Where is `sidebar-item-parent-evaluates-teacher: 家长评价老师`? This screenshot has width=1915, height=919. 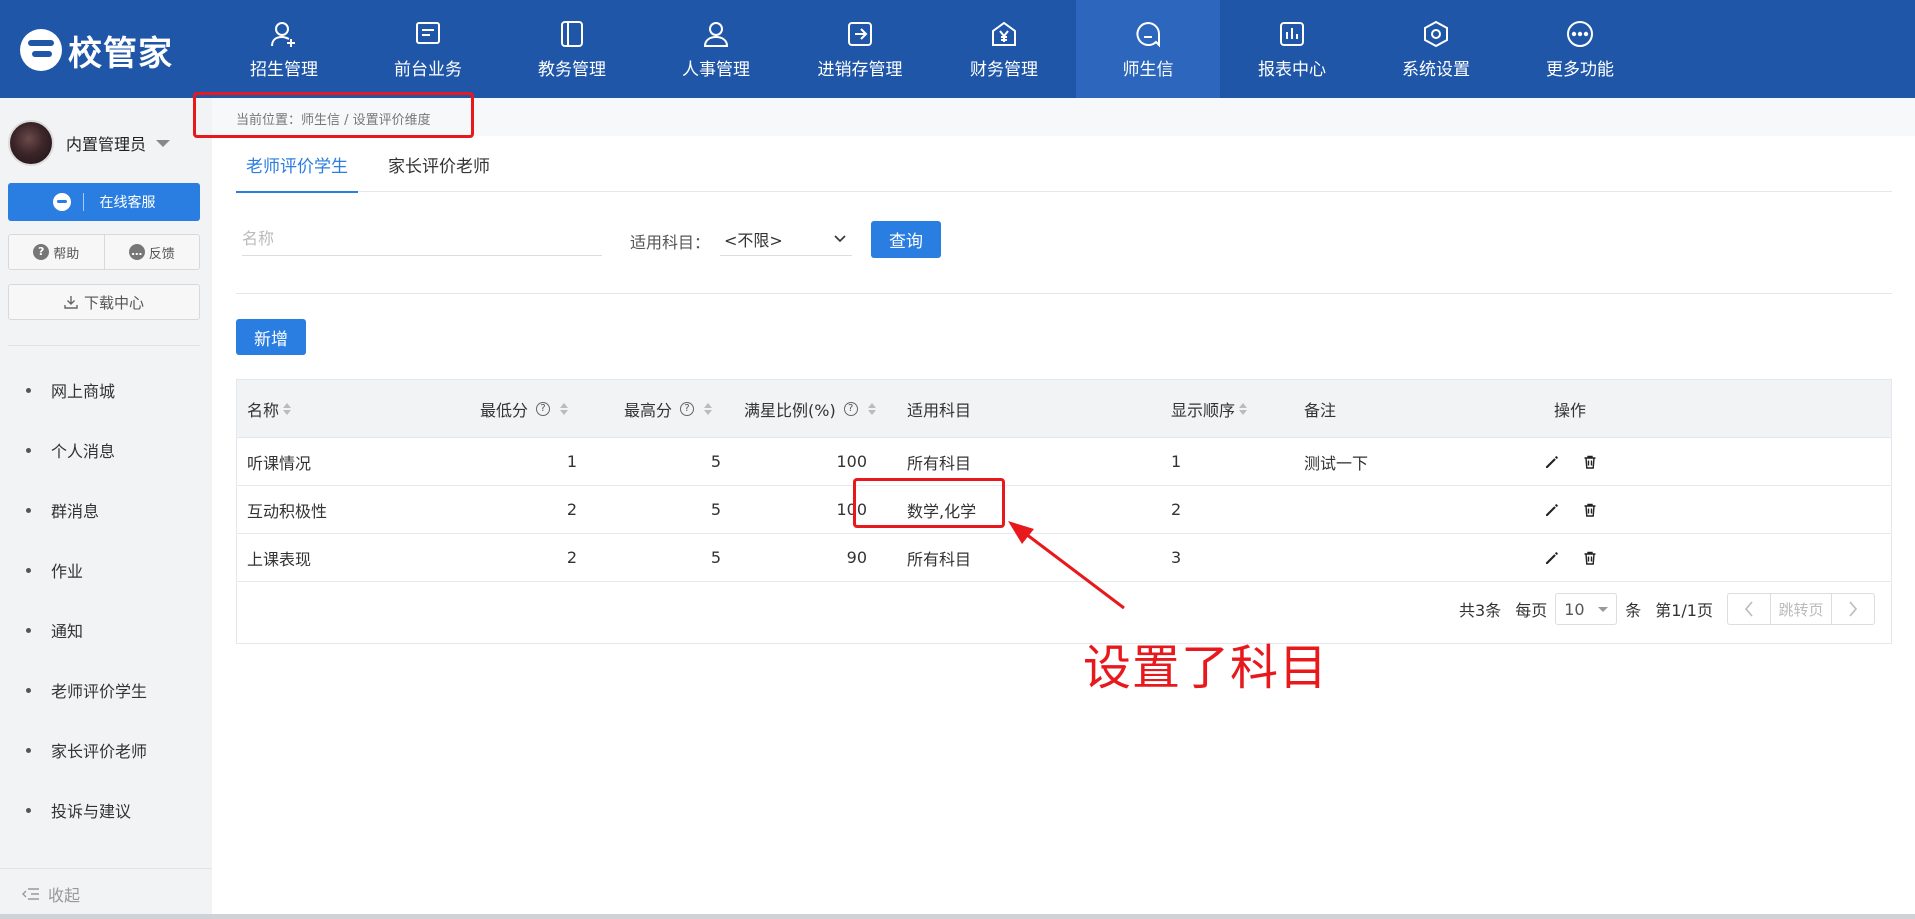 sidebar-item-parent-evaluates-teacher: 家长评价老师 is located at coordinates (106, 750).